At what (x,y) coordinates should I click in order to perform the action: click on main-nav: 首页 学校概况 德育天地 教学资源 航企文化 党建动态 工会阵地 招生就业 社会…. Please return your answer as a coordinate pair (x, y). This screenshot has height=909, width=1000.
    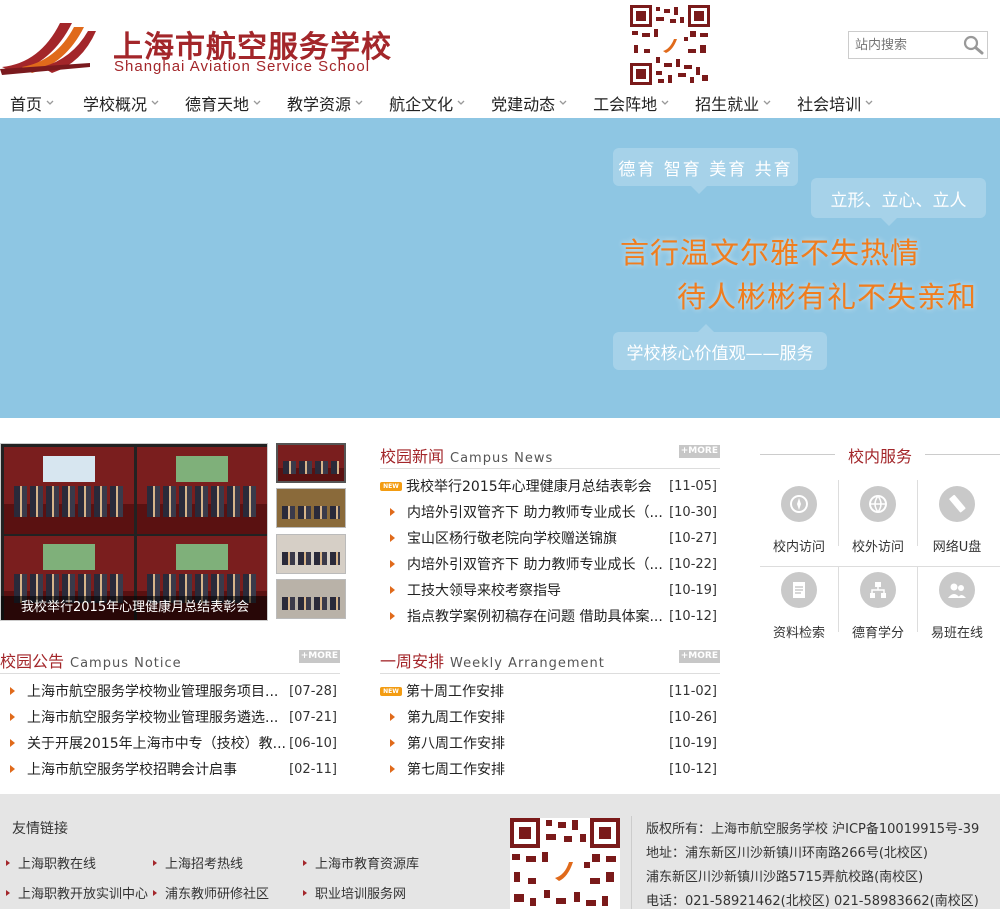
    Looking at the image, I should click on (500, 103).